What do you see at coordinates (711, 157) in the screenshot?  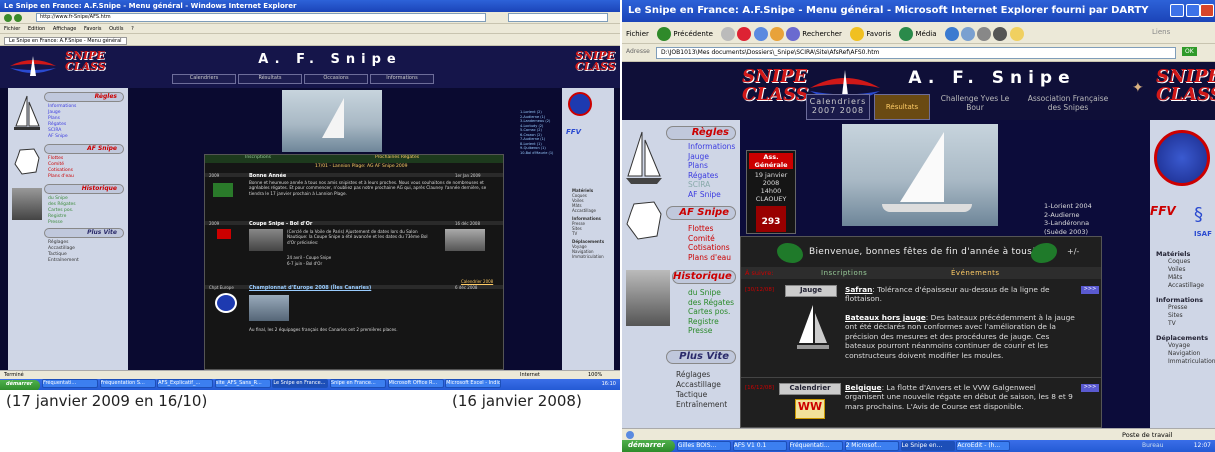 I see `link-jauge: Jauge` at bounding box center [711, 157].